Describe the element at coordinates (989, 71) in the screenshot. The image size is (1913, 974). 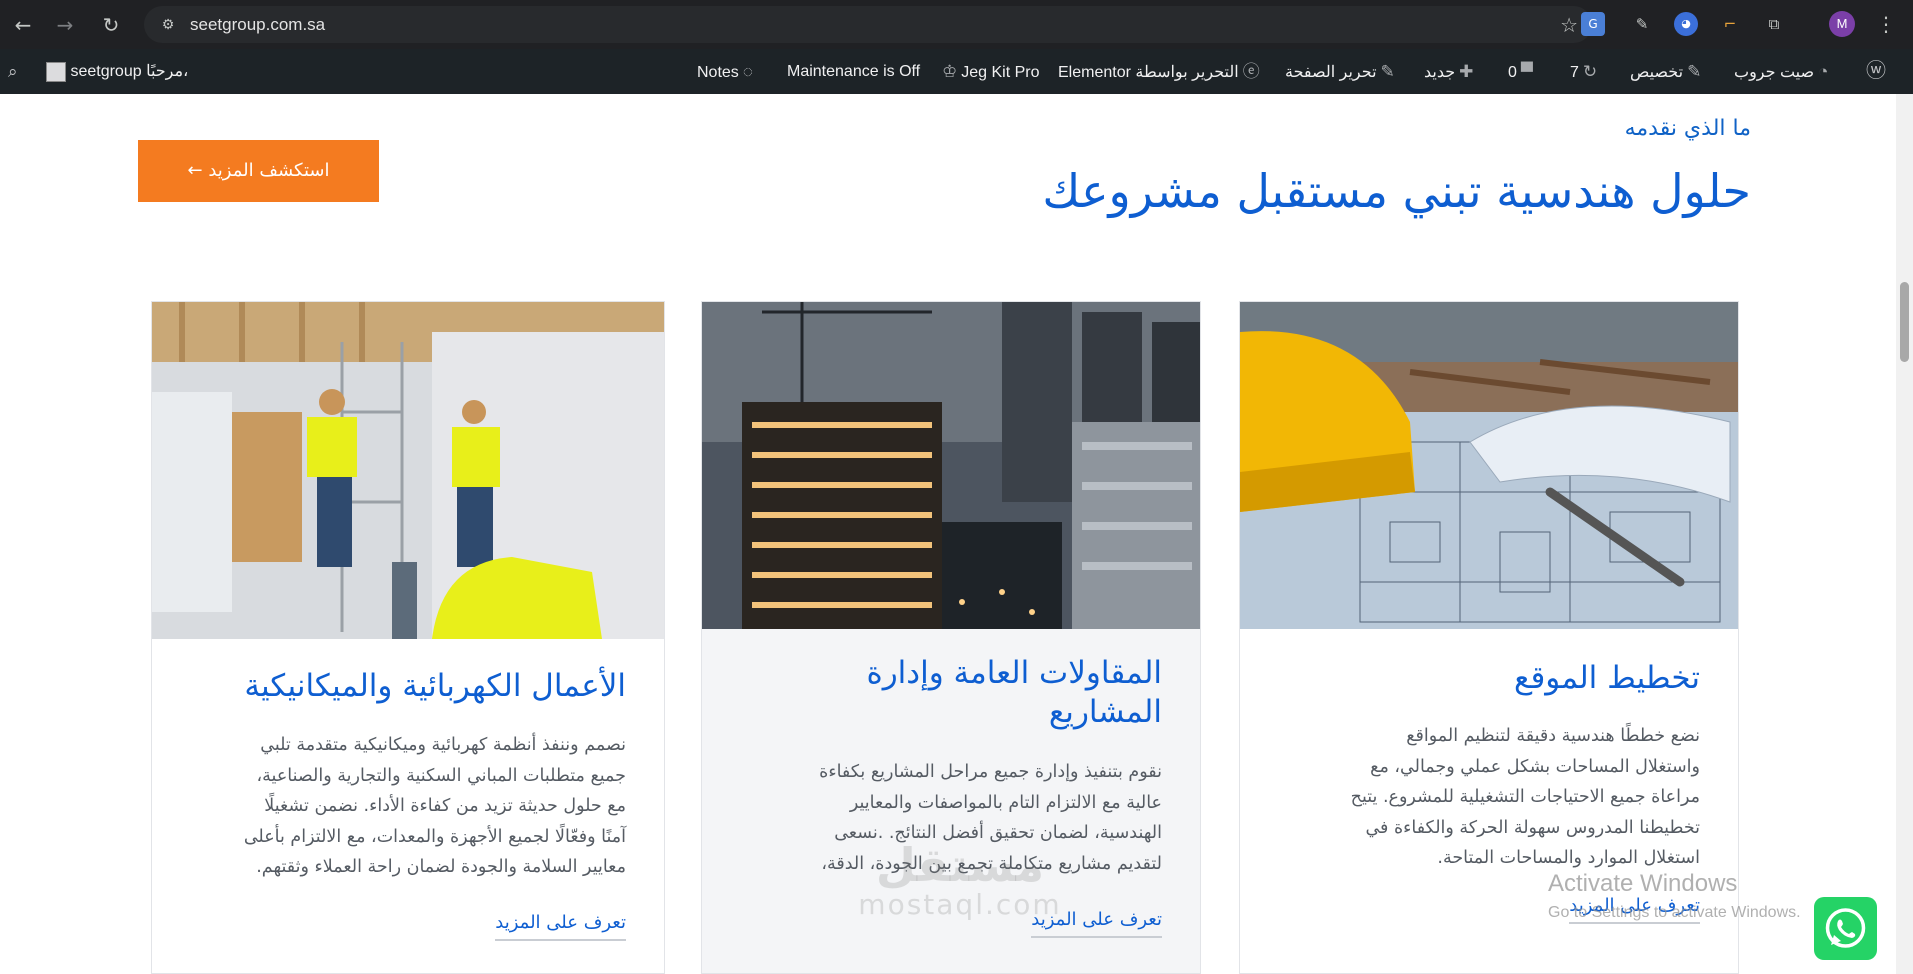
I see `adminbar-jegkit: ♔ Jeg Kit Pro` at that location.